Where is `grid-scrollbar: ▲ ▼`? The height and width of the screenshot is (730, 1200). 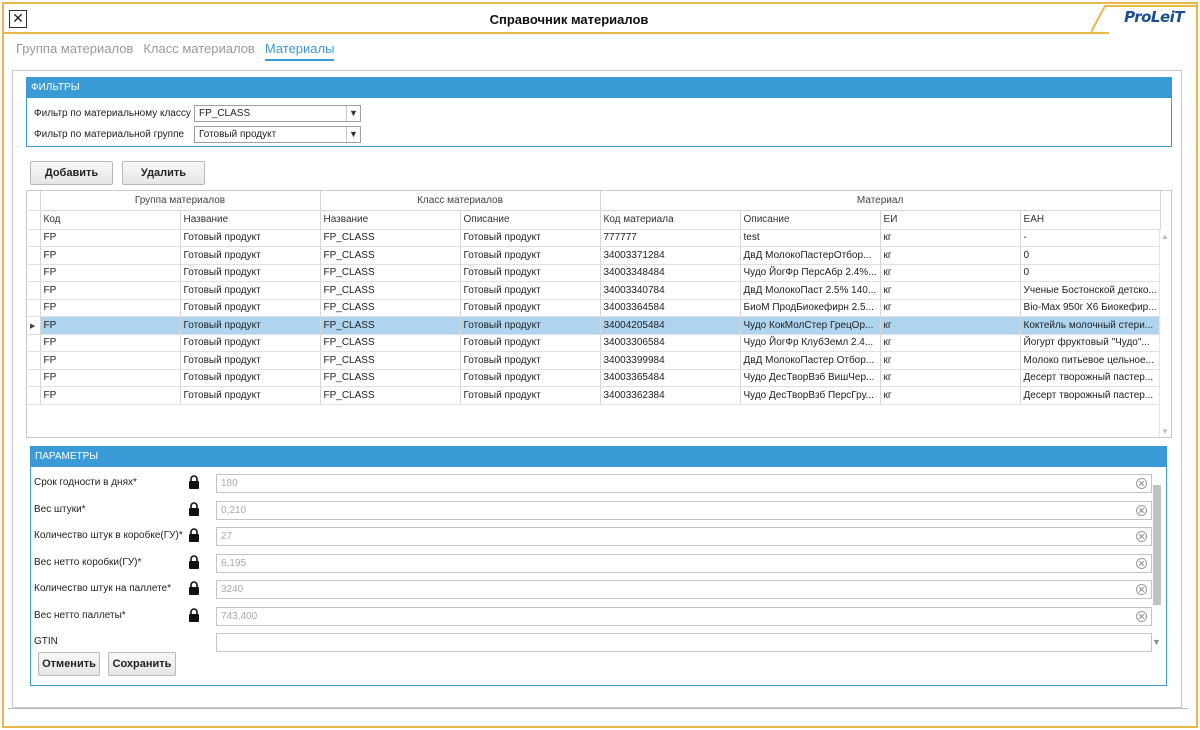
grid-scrollbar: ▲ ▼ is located at coordinates (1165, 333).